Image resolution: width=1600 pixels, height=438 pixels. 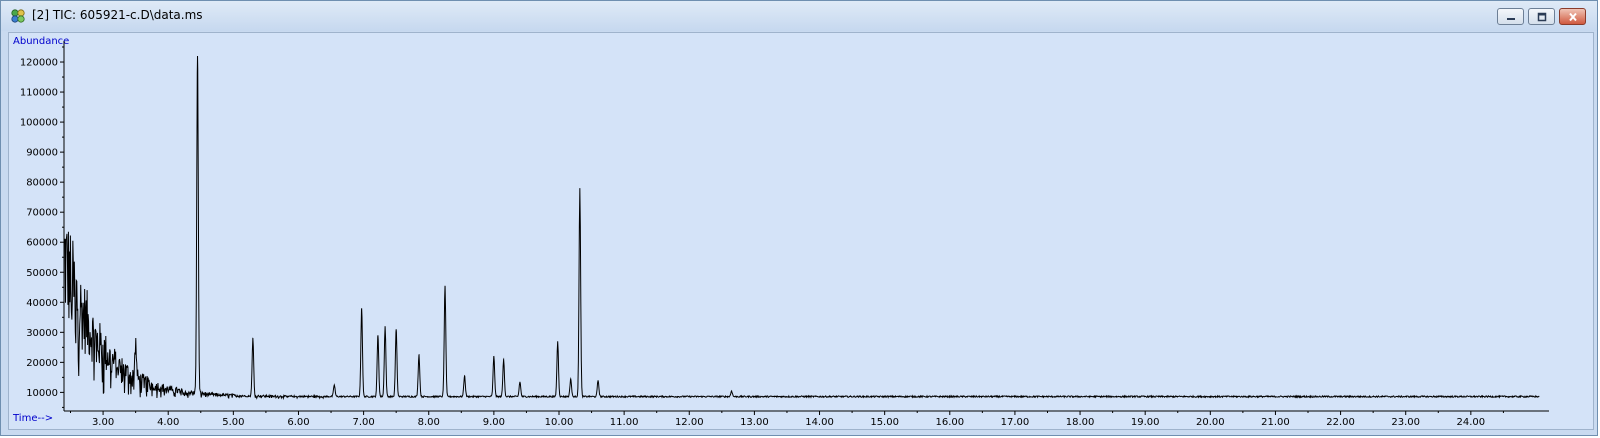 What do you see at coordinates (884, 422) in the screenshot?
I see `x-tick-label: 15.00` at bounding box center [884, 422].